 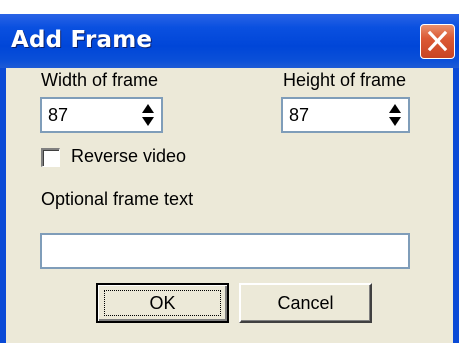 I want to click on width-spinner: 87, so click(x=101, y=115).